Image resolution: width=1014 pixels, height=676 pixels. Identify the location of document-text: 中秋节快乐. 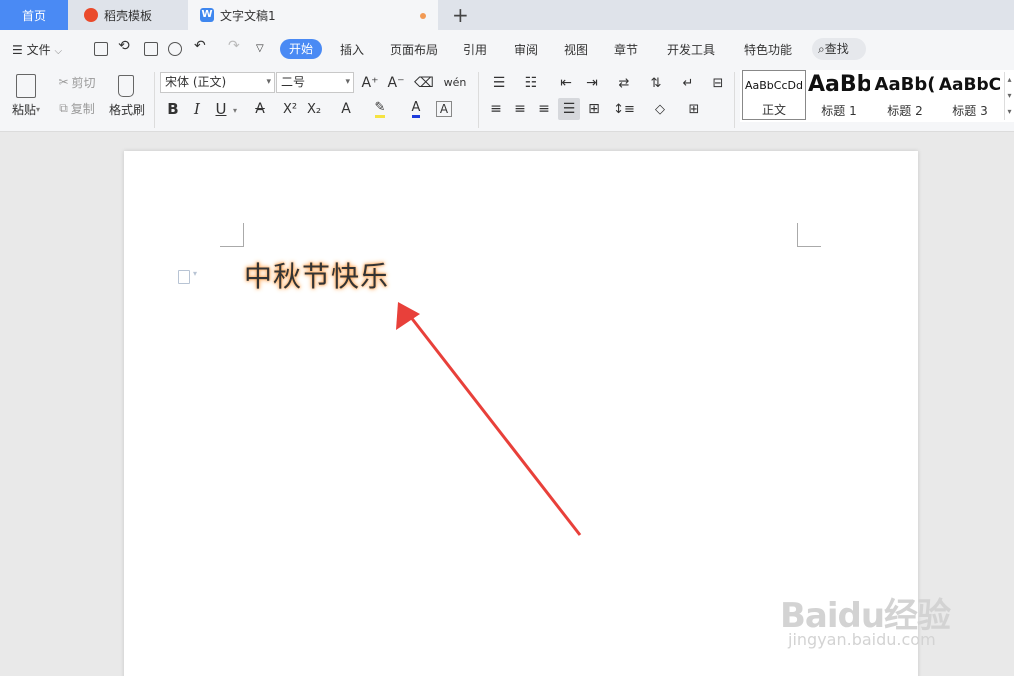
(316, 275).